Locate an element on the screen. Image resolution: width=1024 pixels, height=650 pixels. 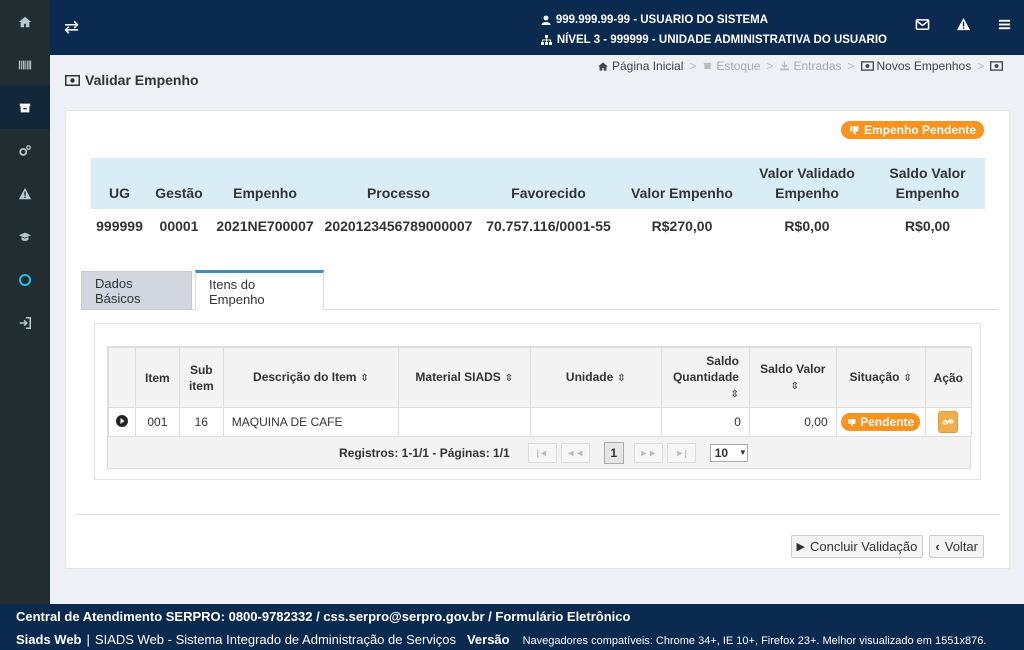
status-badge: Empenho Pendente is located at coordinates (912, 130).